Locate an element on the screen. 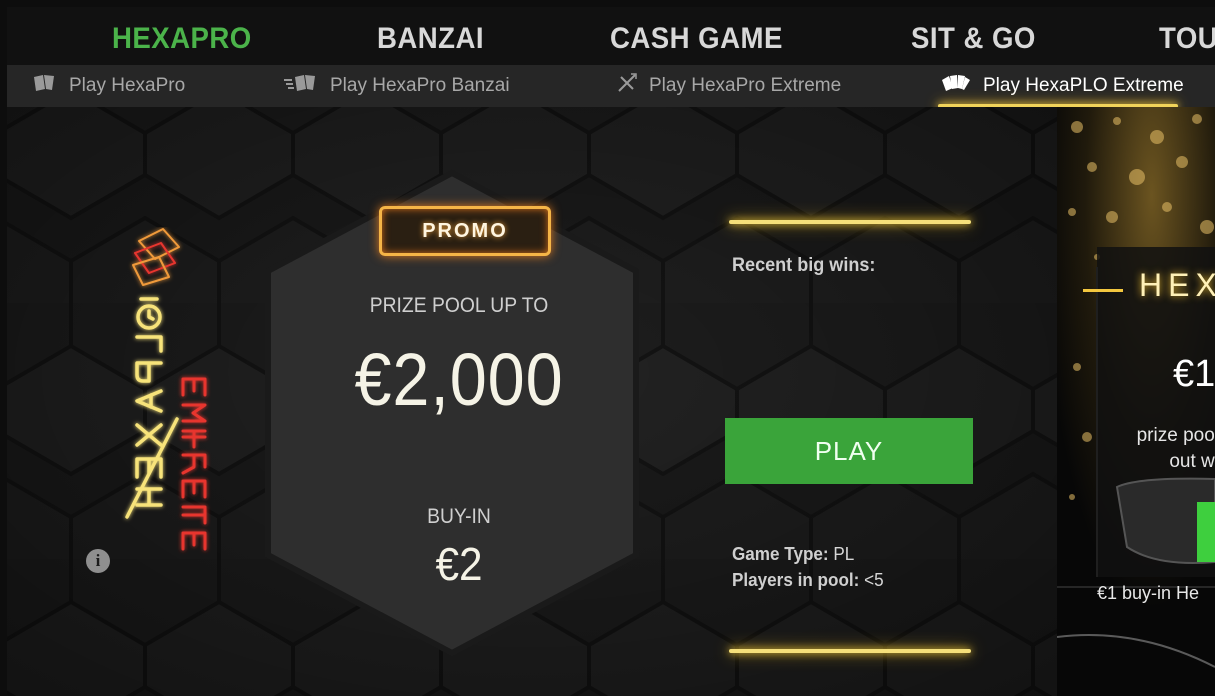  promo-badge: PROMO is located at coordinates (465, 231).